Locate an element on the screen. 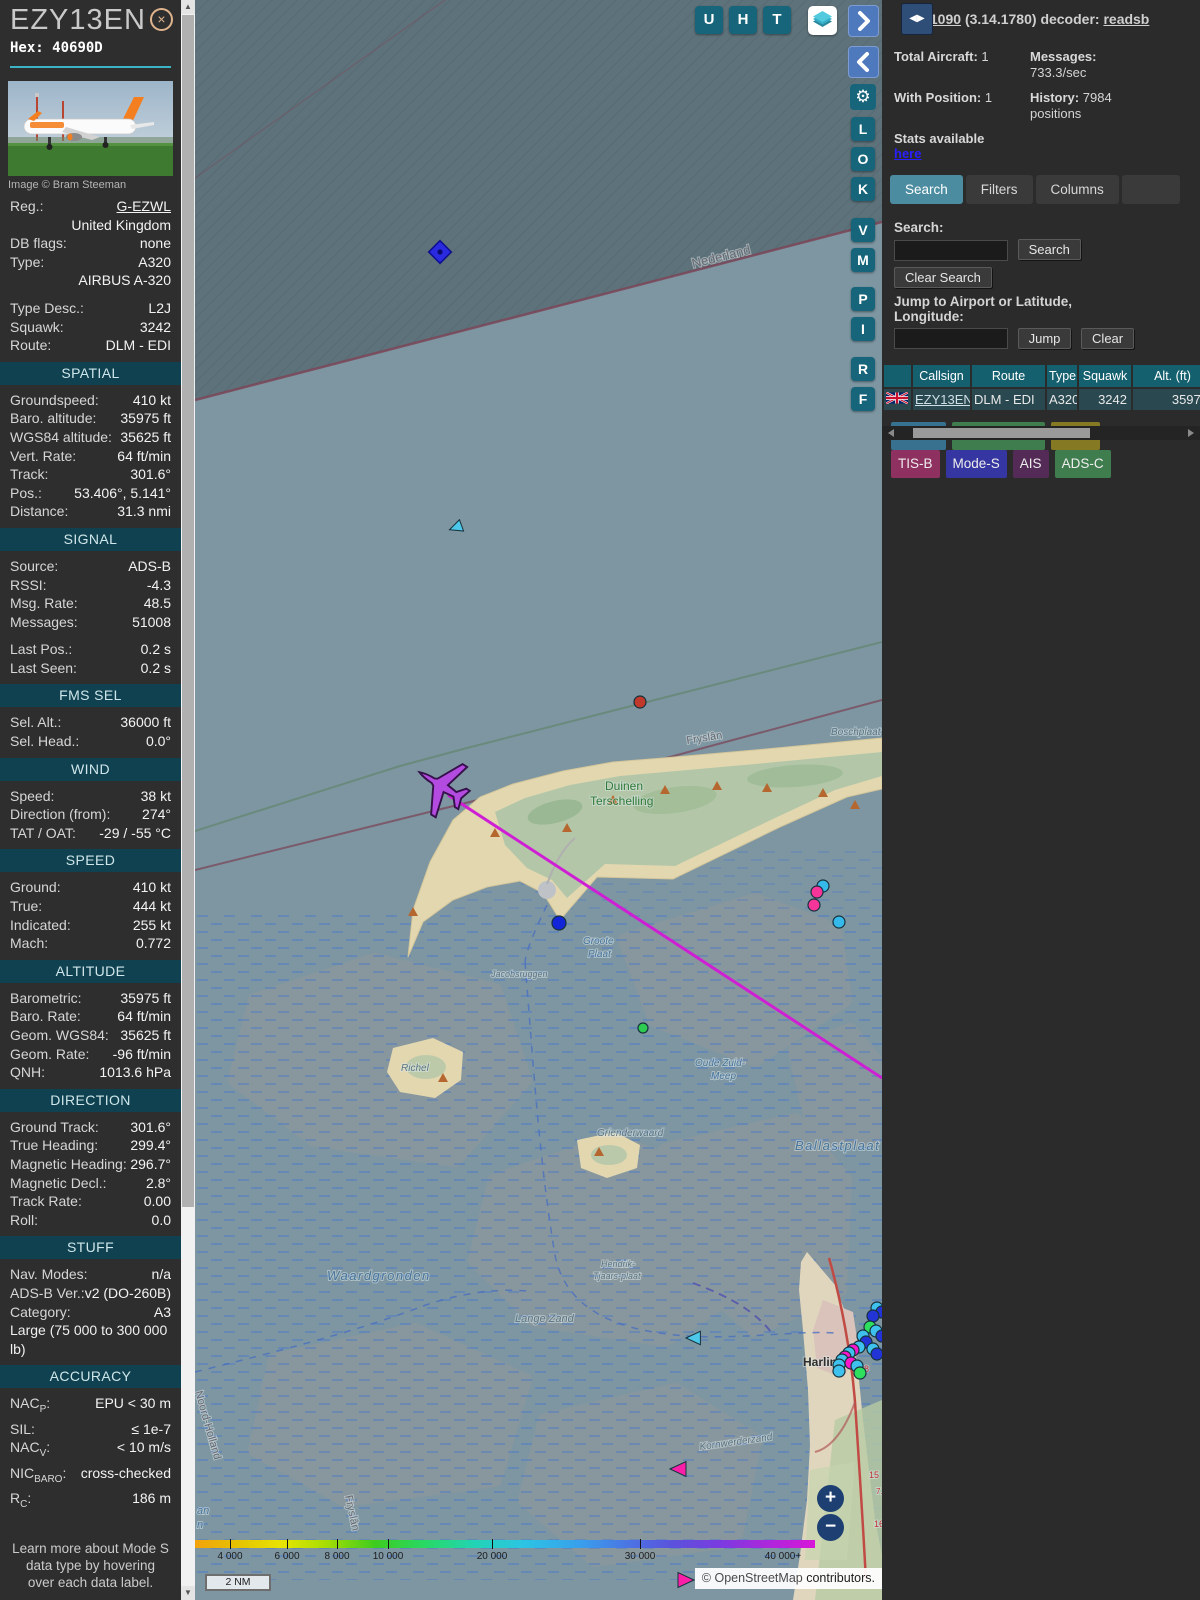  table-row: EZY13EN DLM - EDI A320 3242 35975 is located at coordinates (1042, 399).